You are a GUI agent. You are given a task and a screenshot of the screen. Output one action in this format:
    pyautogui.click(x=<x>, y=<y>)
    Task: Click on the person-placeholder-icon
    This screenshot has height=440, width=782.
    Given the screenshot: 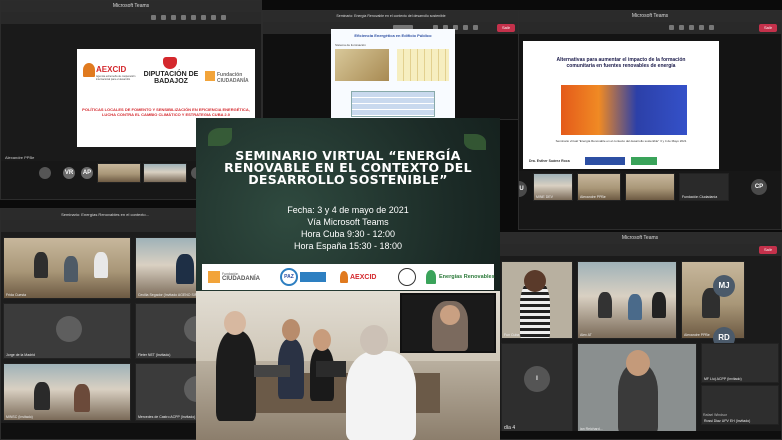 What is the action you would take?
    pyautogui.click(x=69, y=329)
    